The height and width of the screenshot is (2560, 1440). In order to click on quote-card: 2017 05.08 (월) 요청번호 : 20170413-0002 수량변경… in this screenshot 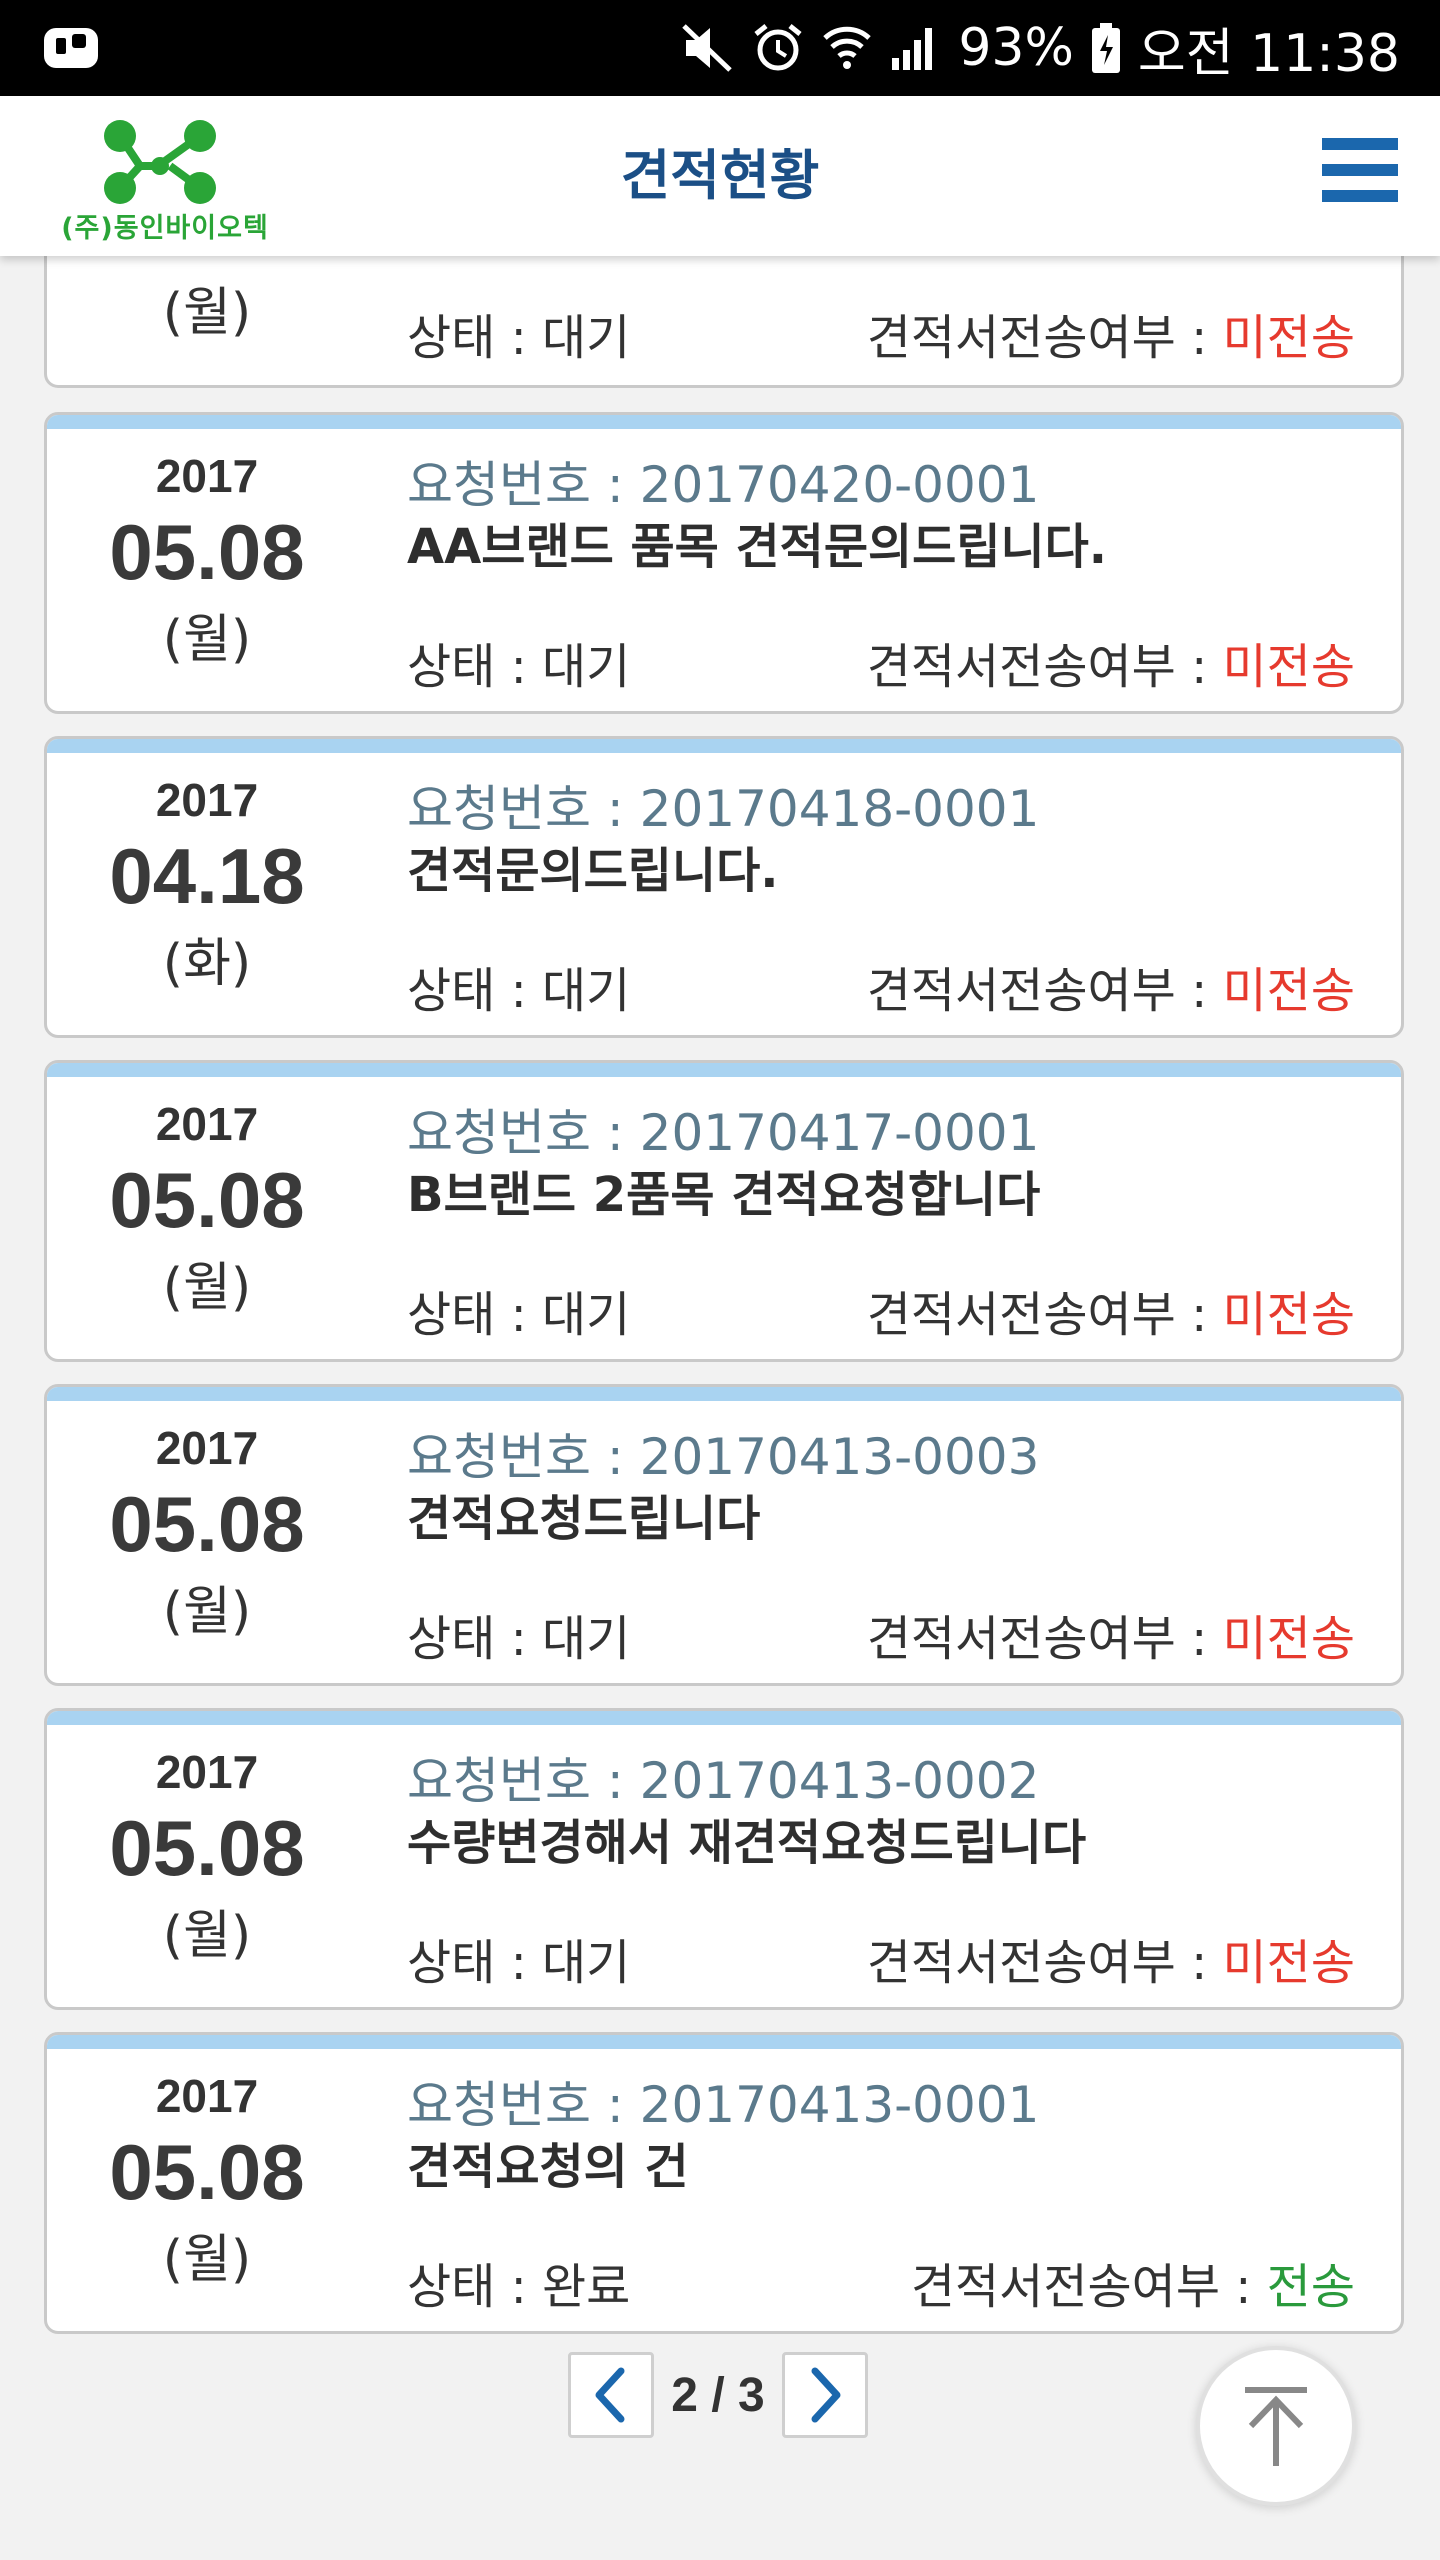, I will do `click(724, 1859)`.